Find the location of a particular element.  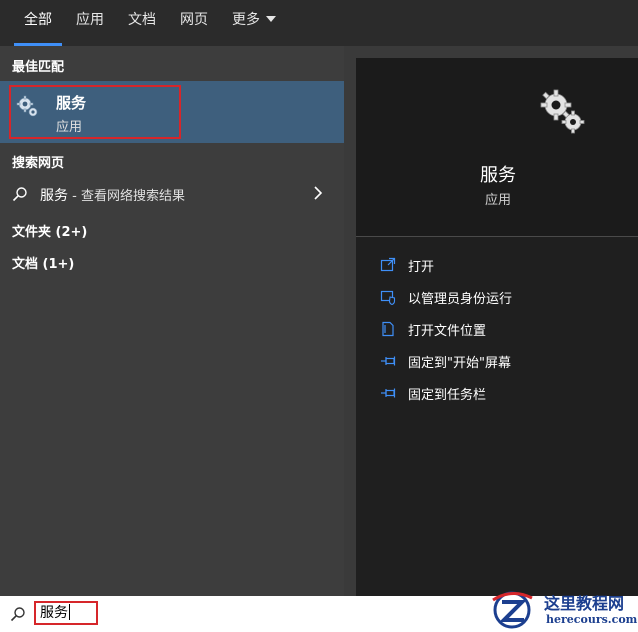

services-gear-icon is located at coordinates (562, 111).